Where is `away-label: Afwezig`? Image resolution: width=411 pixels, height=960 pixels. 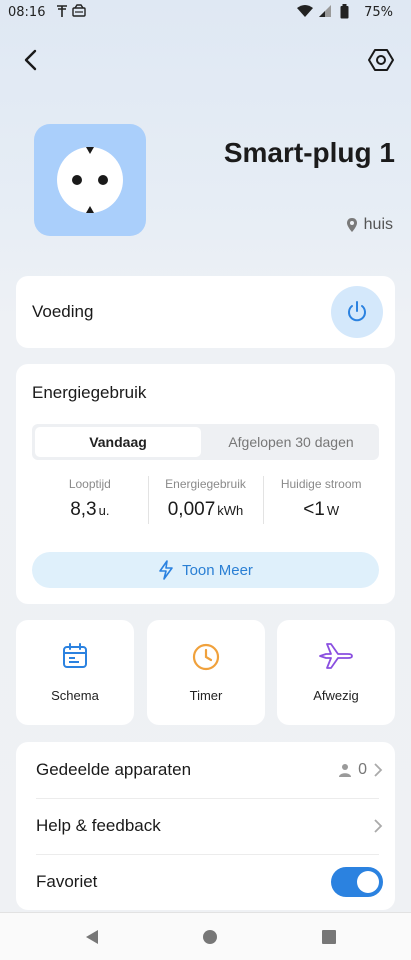
away-label: Afwezig is located at coordinates (336, 695).